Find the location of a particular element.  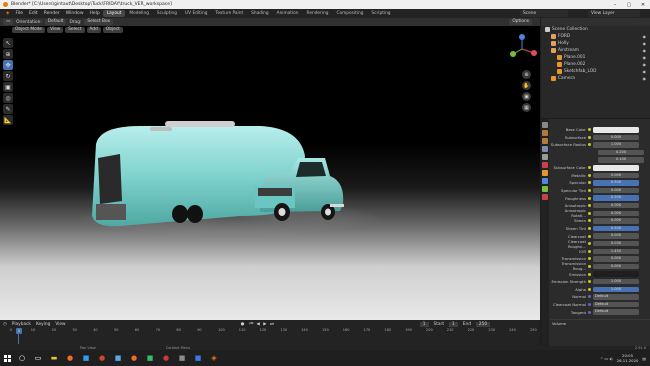

outliner-row: Holly ◉ is located at coordinates (595, 43).